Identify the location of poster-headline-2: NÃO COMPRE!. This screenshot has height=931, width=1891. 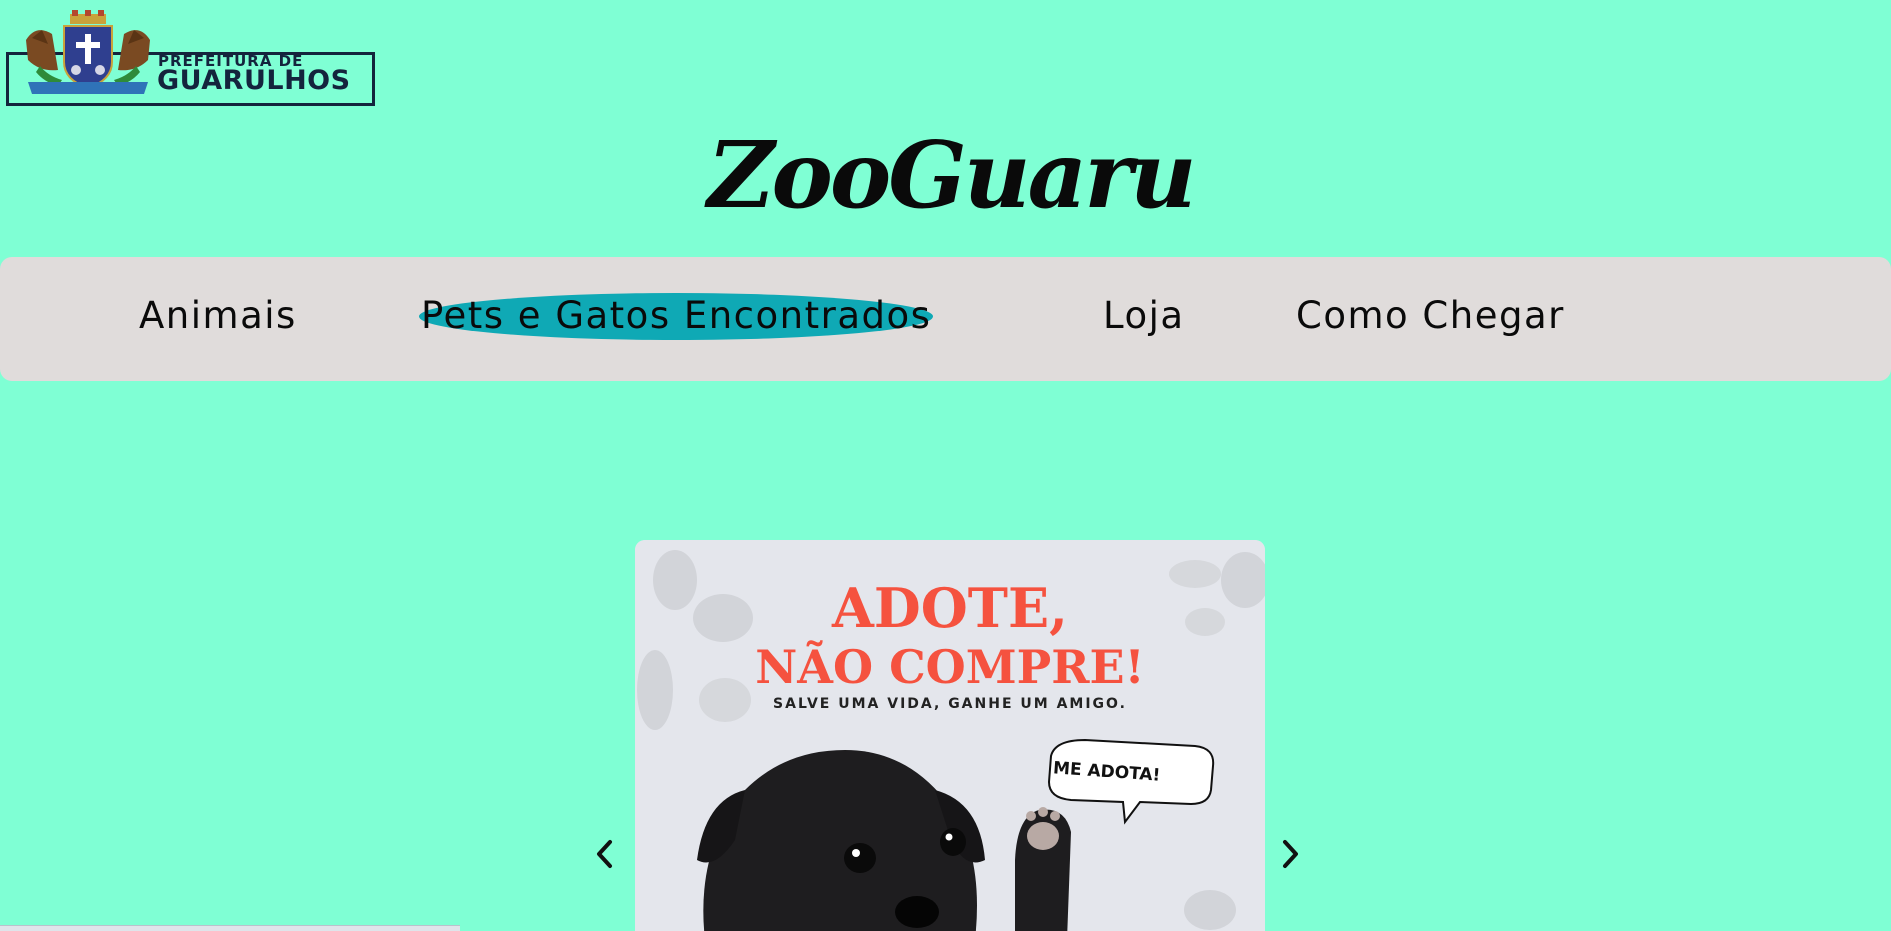
(950, 667).